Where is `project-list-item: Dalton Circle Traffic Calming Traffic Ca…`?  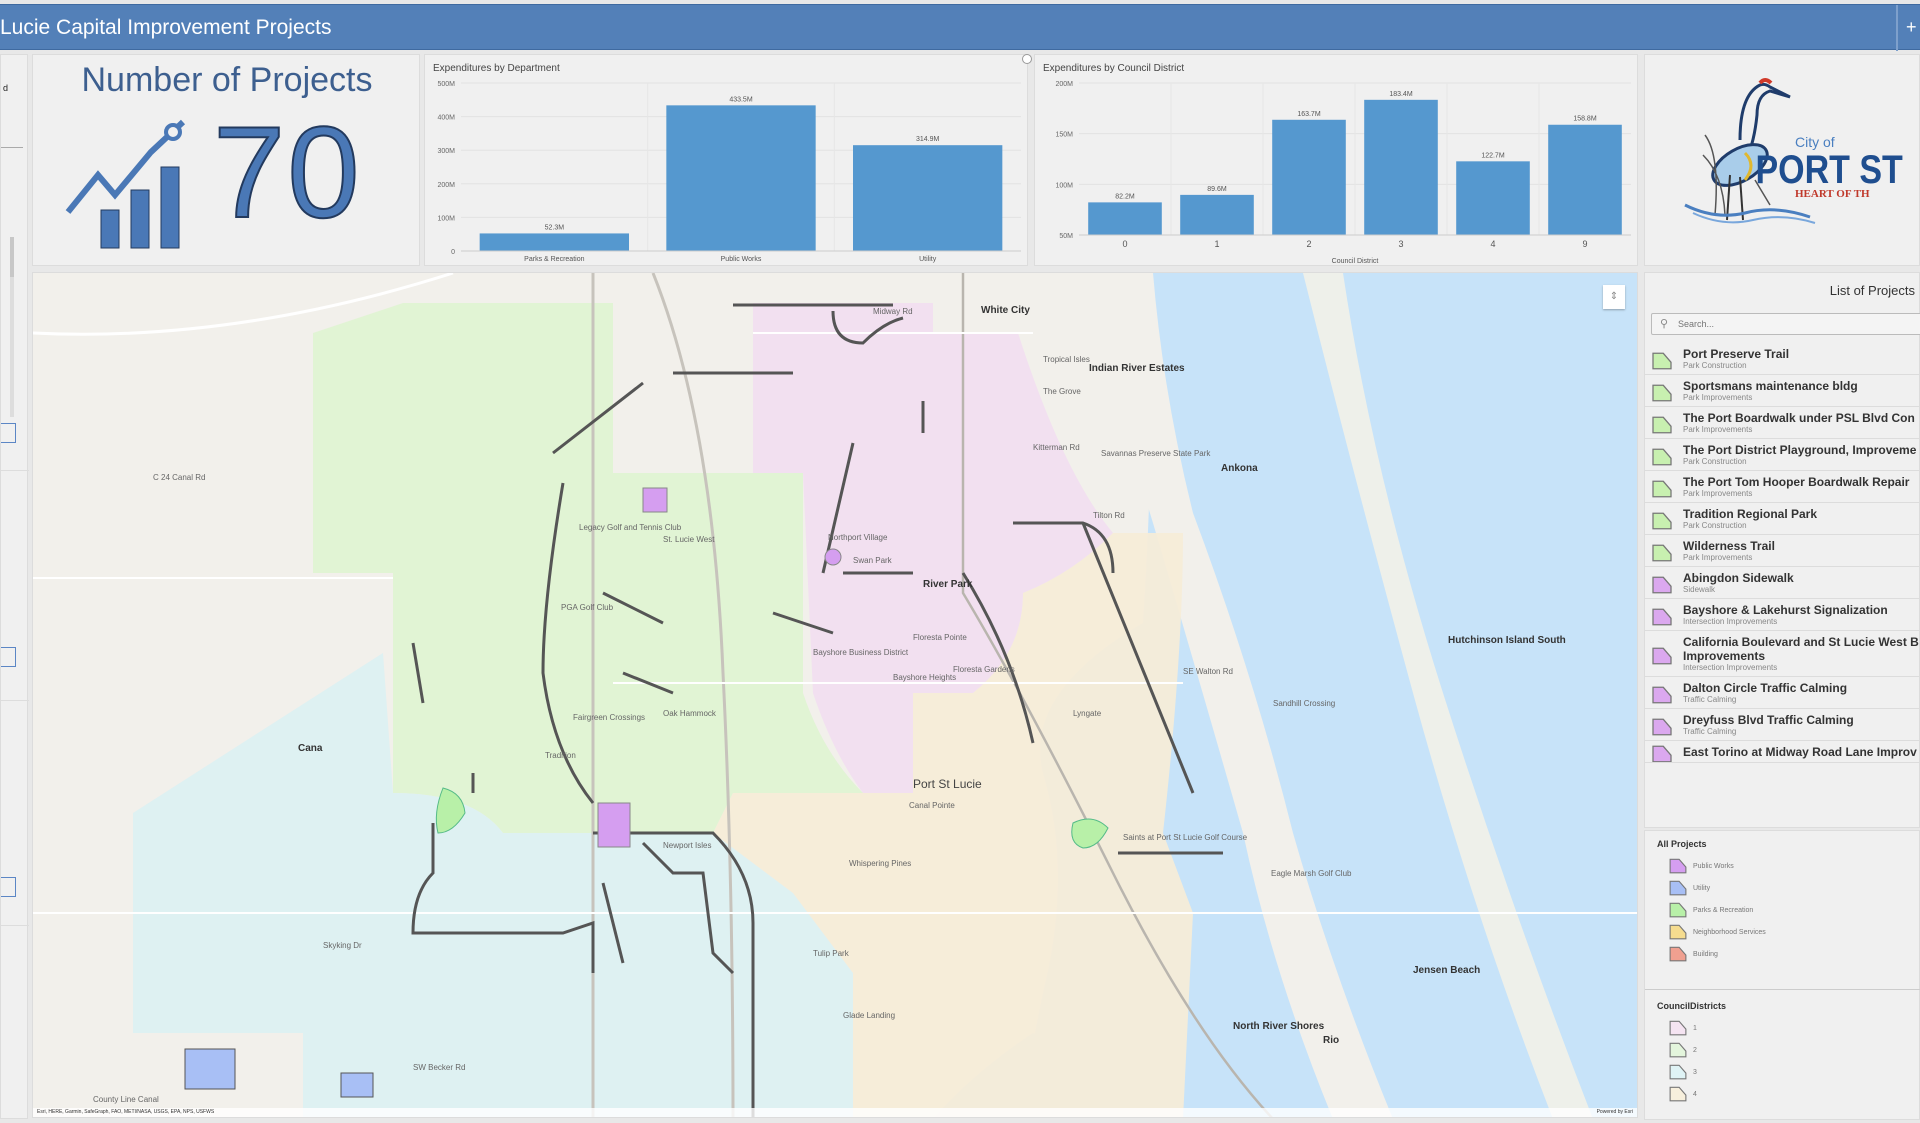
project-list-item: Dalton Circle Traffic Calming Traffic Ca… is located at coordinates (1782, 693).